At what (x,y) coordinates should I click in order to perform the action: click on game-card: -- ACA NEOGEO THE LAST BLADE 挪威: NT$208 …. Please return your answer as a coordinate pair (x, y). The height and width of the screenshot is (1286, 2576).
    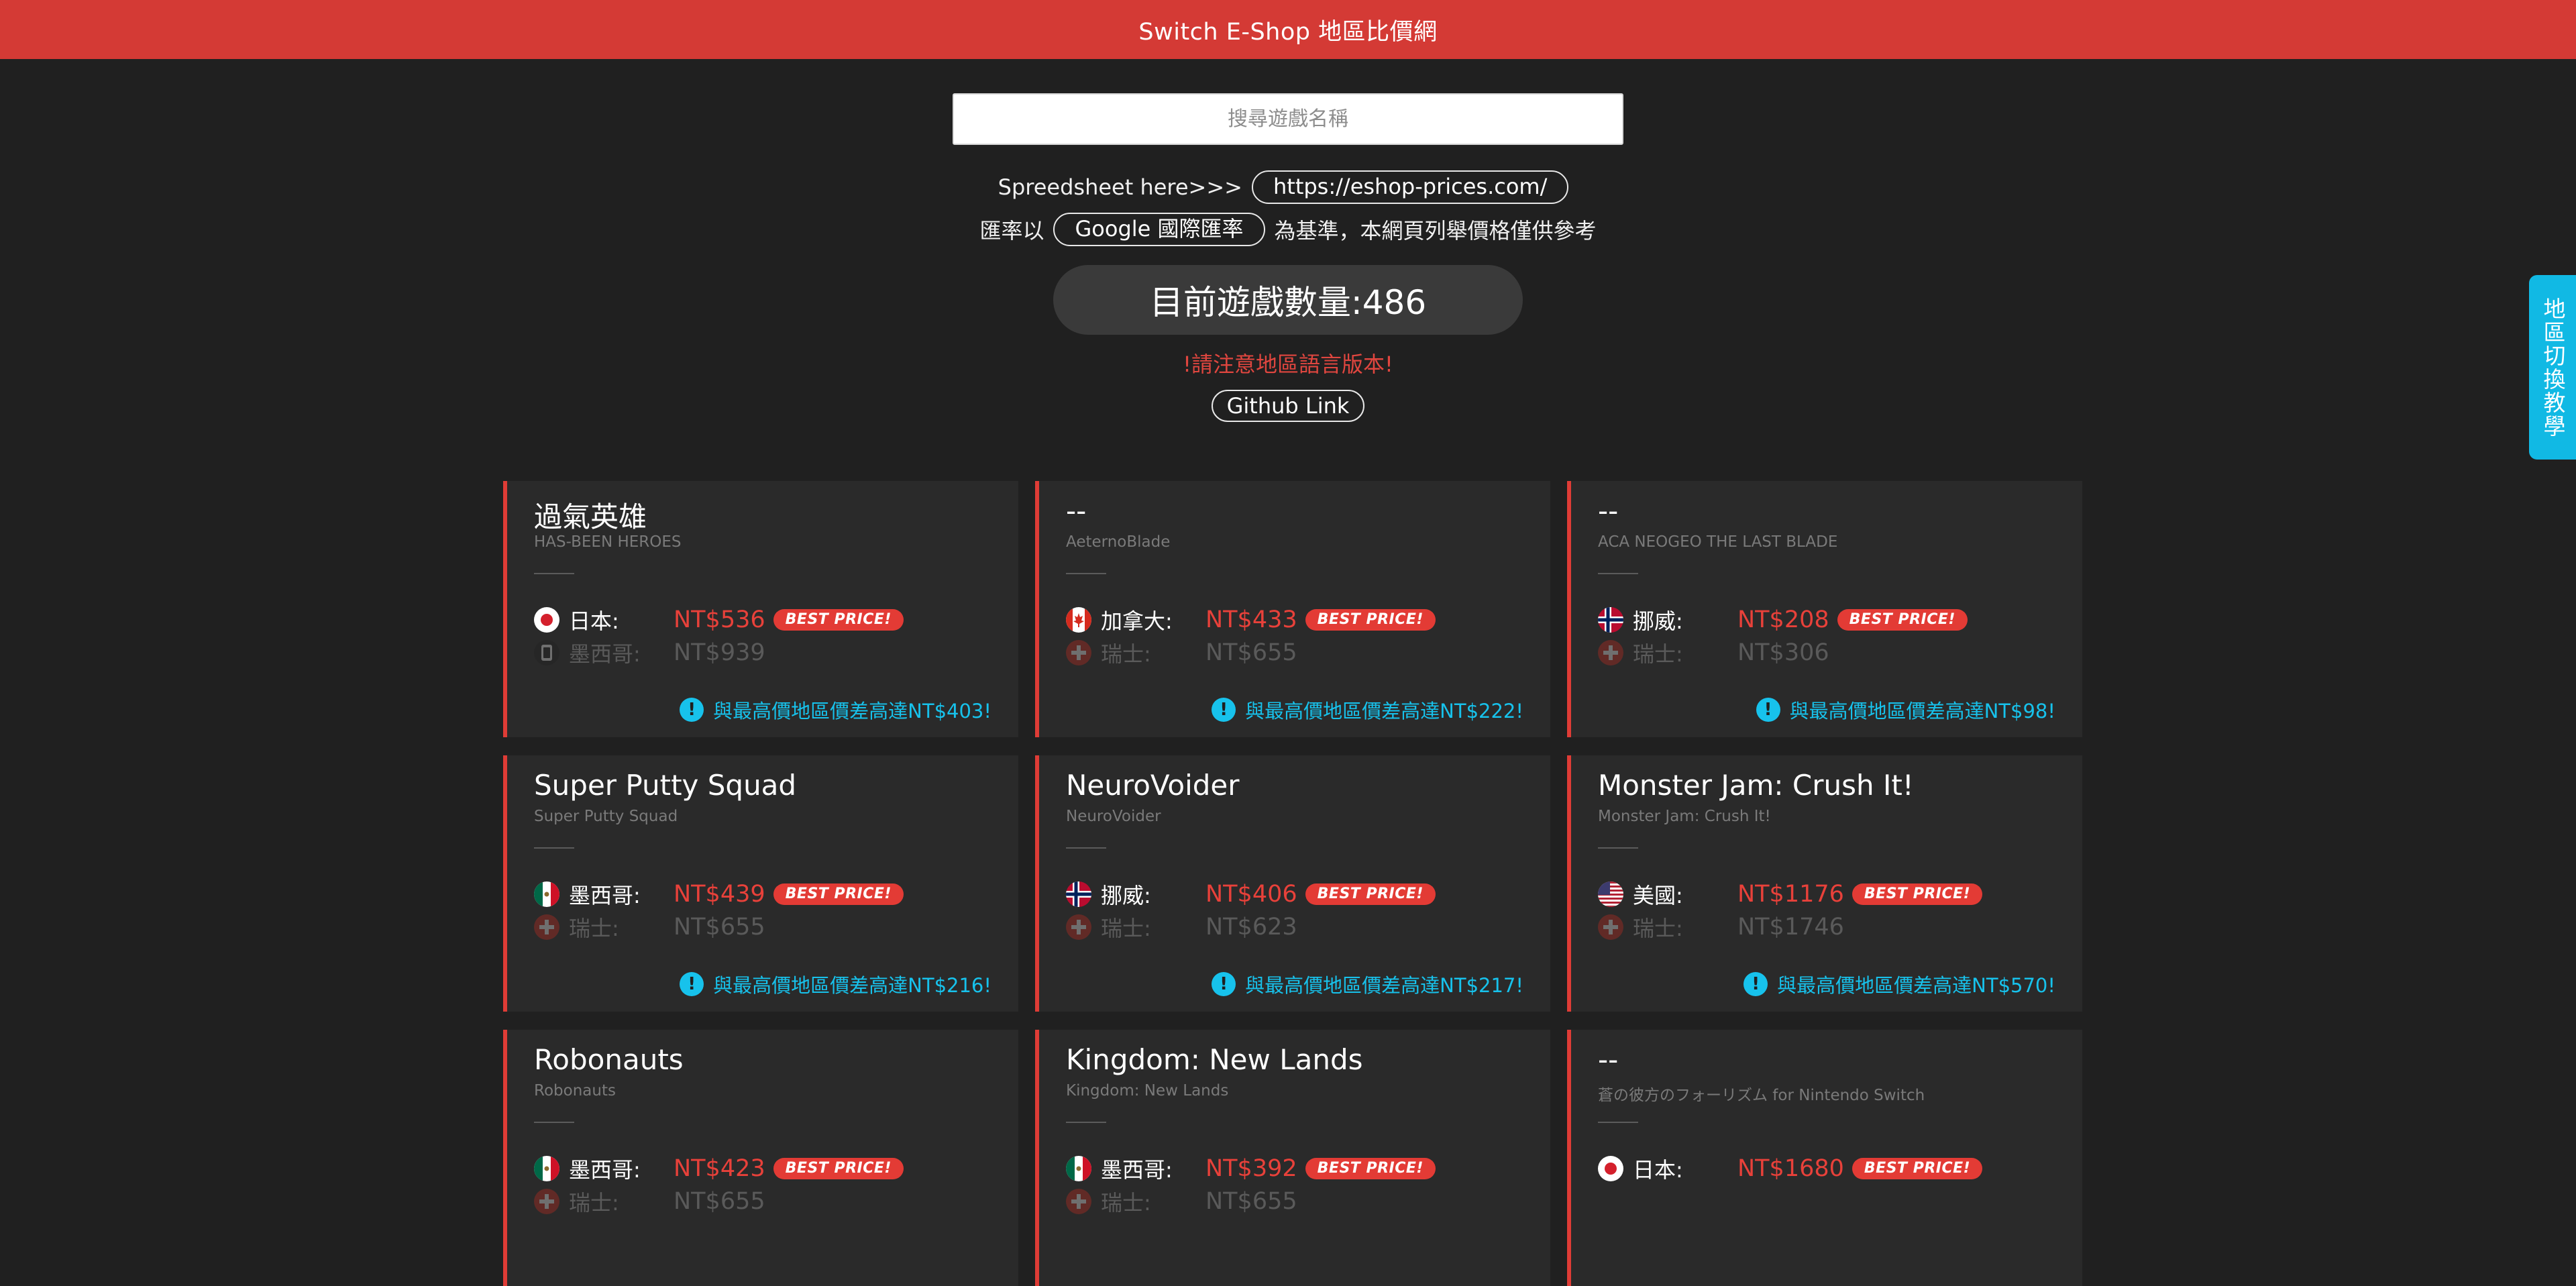
    Looking at the image, I should click on (1824, 609).